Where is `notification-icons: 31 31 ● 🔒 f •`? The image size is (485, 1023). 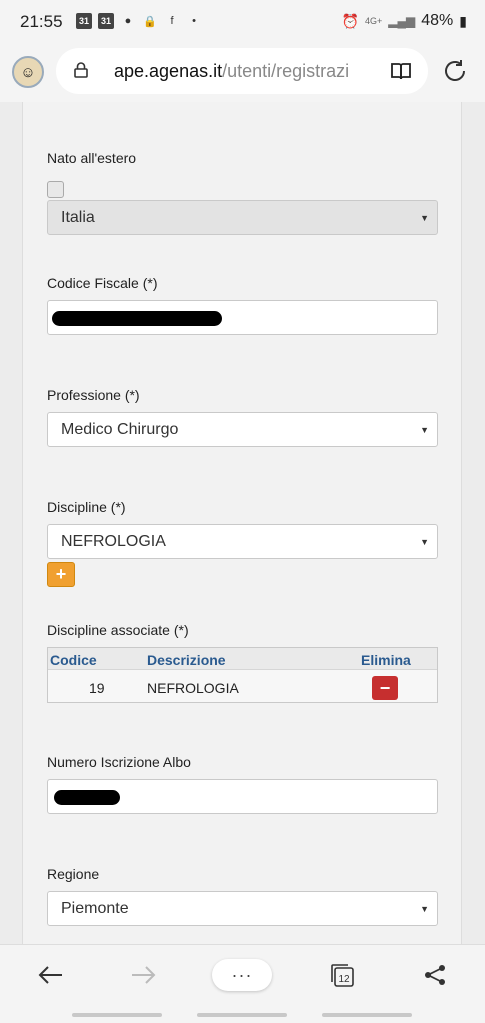 notification-icons: 31 31 ● 🔒 f • is located at coordinates (139, 21).